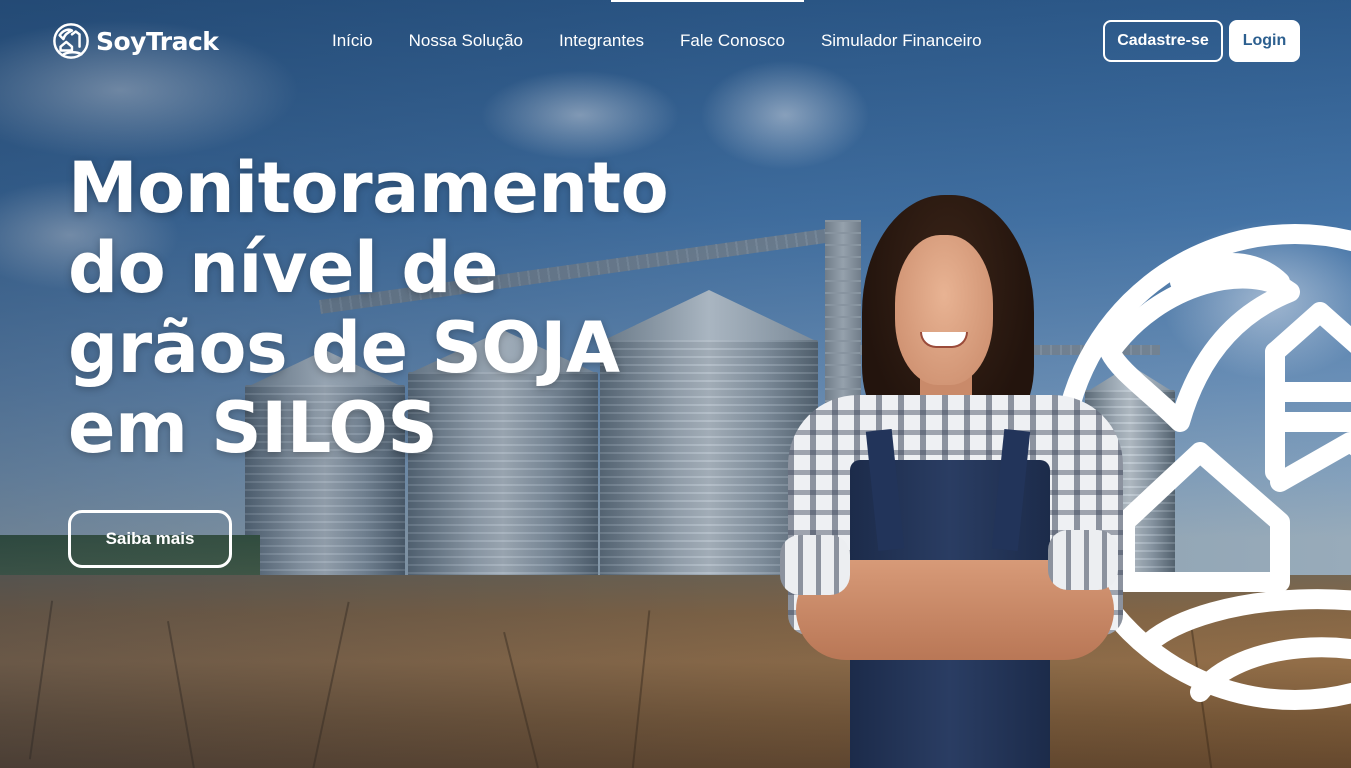 The height and width of the screenshot is (768, 1351). I want to click on headline-line: grãos de SOJA, so click(344, 348).